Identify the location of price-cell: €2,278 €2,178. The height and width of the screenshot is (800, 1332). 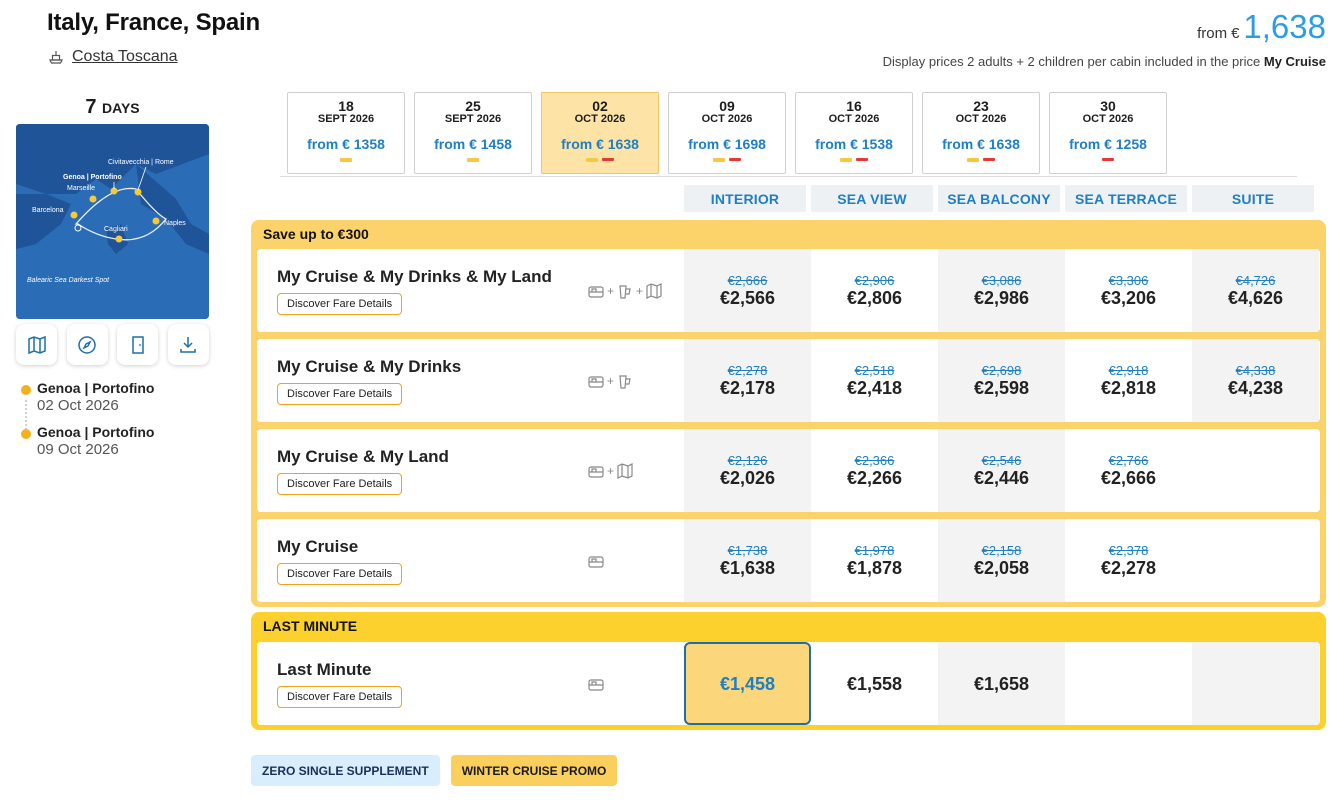
(747, 380).